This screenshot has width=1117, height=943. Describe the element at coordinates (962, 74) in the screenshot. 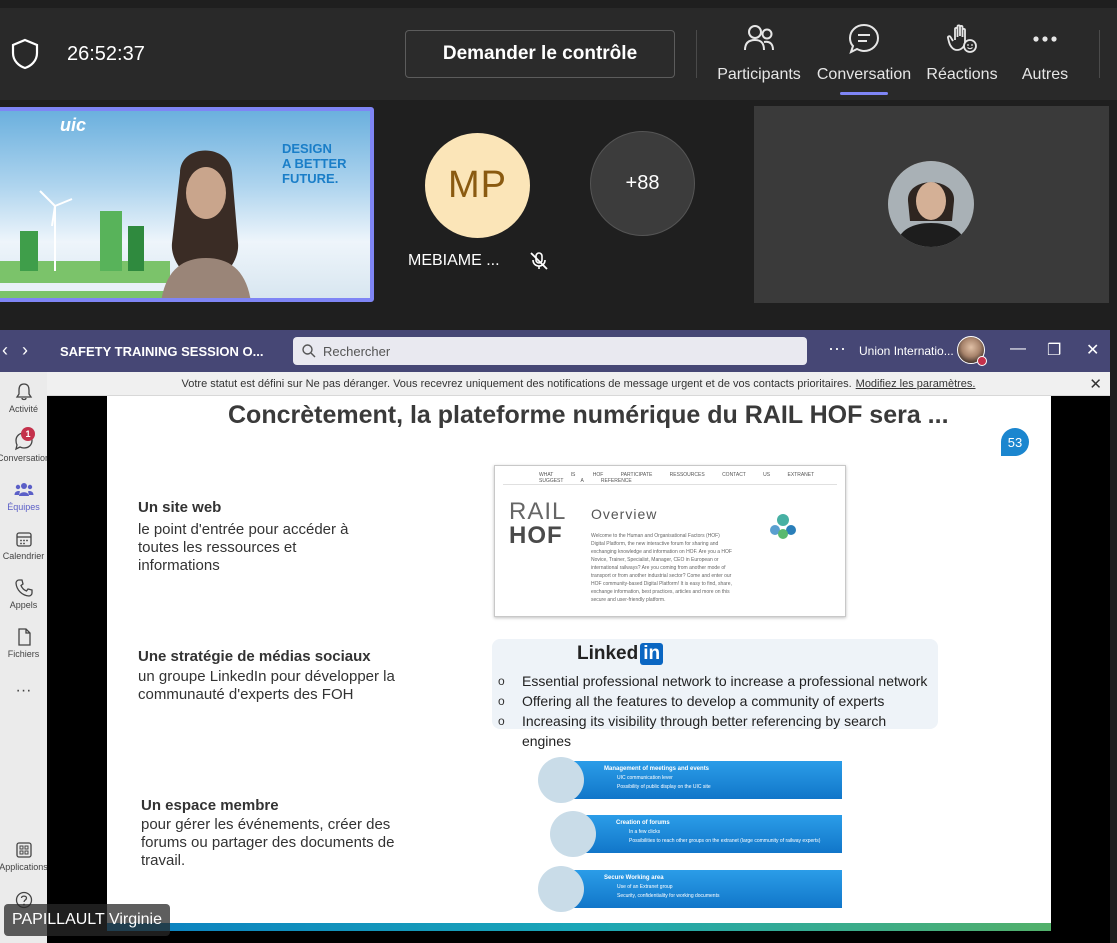

I see `reactions-label: Réactions` at that location.